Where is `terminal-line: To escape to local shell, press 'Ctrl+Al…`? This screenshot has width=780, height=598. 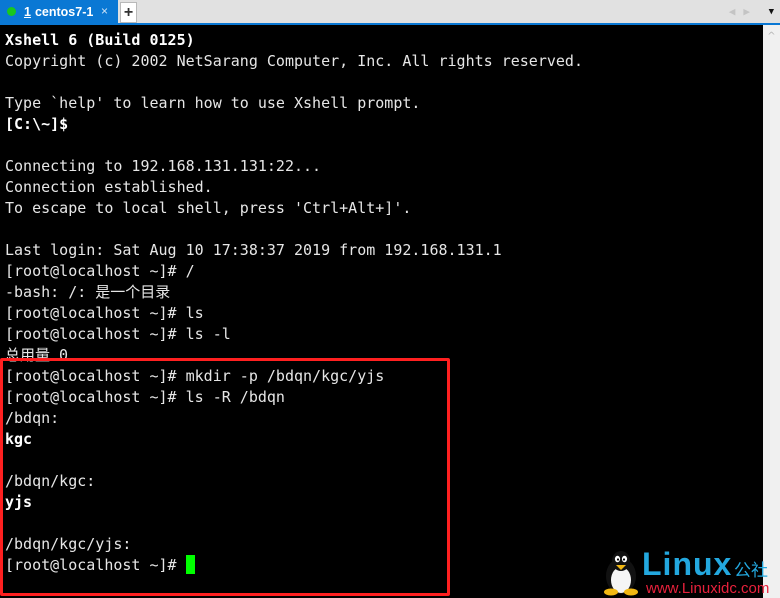
terminal-line: To escape to local shell, press 'Ctrl+Al… is located at coordinates (208, 208).